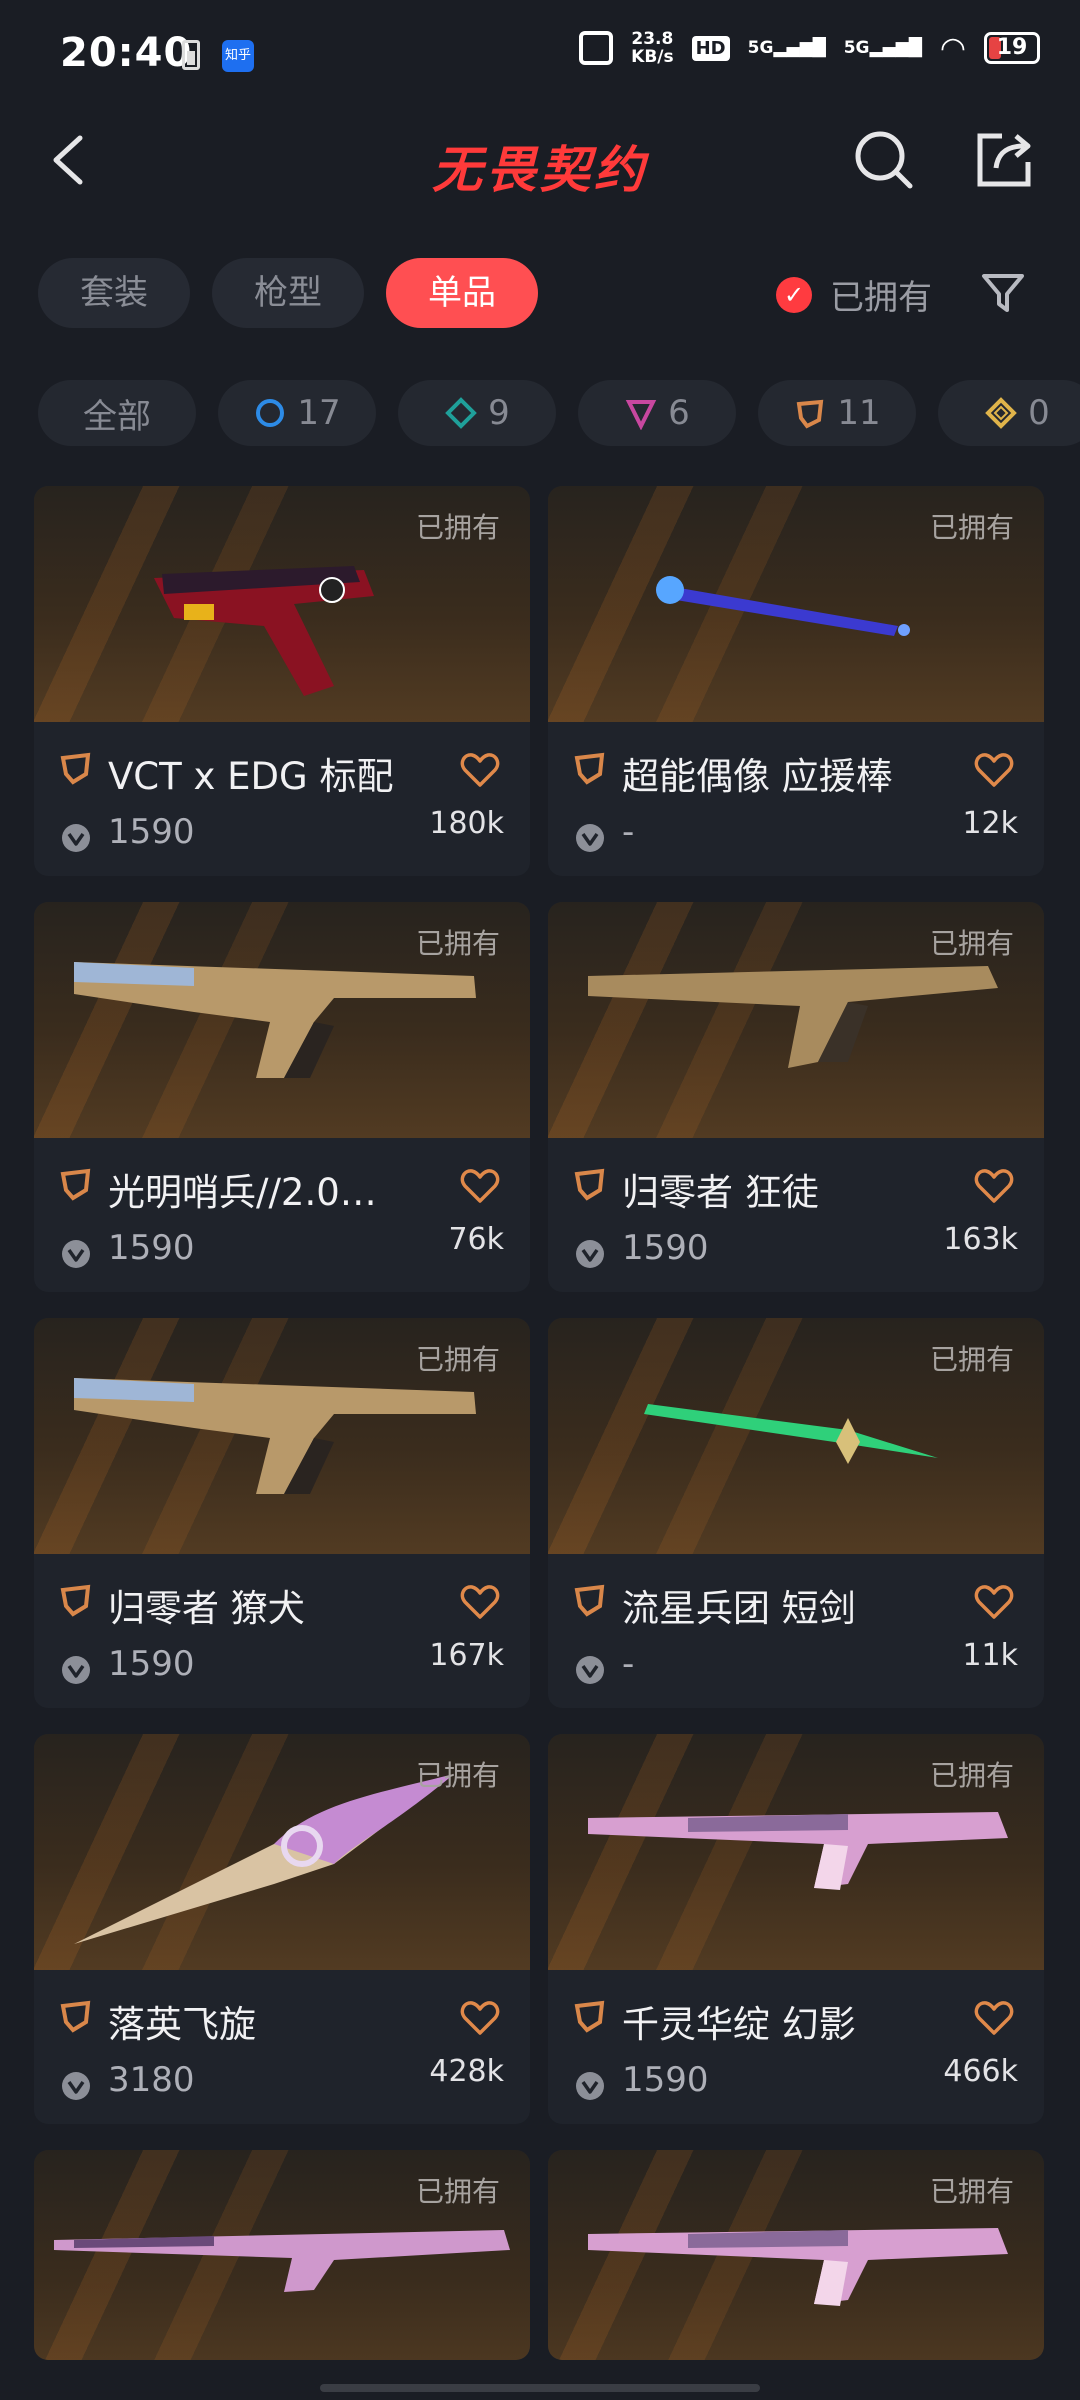 The image size is (1080, 2400). I want to click on signal-sim1-icon: 5G▂▄▆█, so click(786, 48).